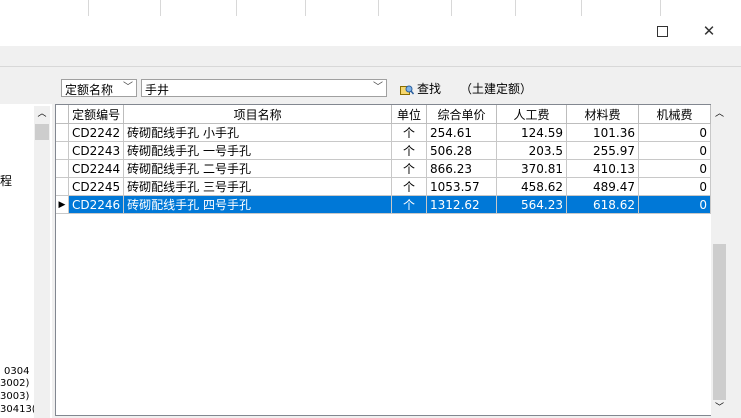 This screenshot has width=741, height=418. What do you see at coordinates (63, 114) in the screenshot?
I see `header-indicator` at bounding box center [63, 114].